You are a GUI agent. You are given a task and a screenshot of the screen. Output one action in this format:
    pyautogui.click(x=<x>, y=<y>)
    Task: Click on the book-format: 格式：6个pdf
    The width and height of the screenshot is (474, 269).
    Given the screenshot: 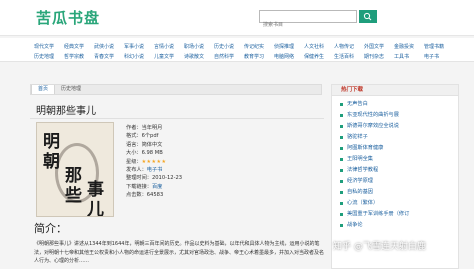 What is the action you would take?
    pyautogui.click(x=142, y=136)
    